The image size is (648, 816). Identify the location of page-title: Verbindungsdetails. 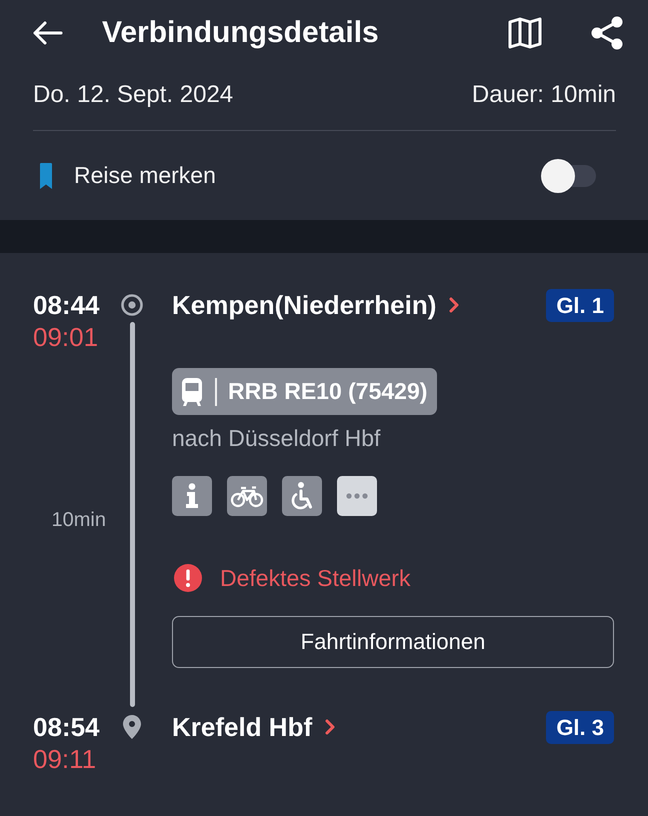
(240, 33).